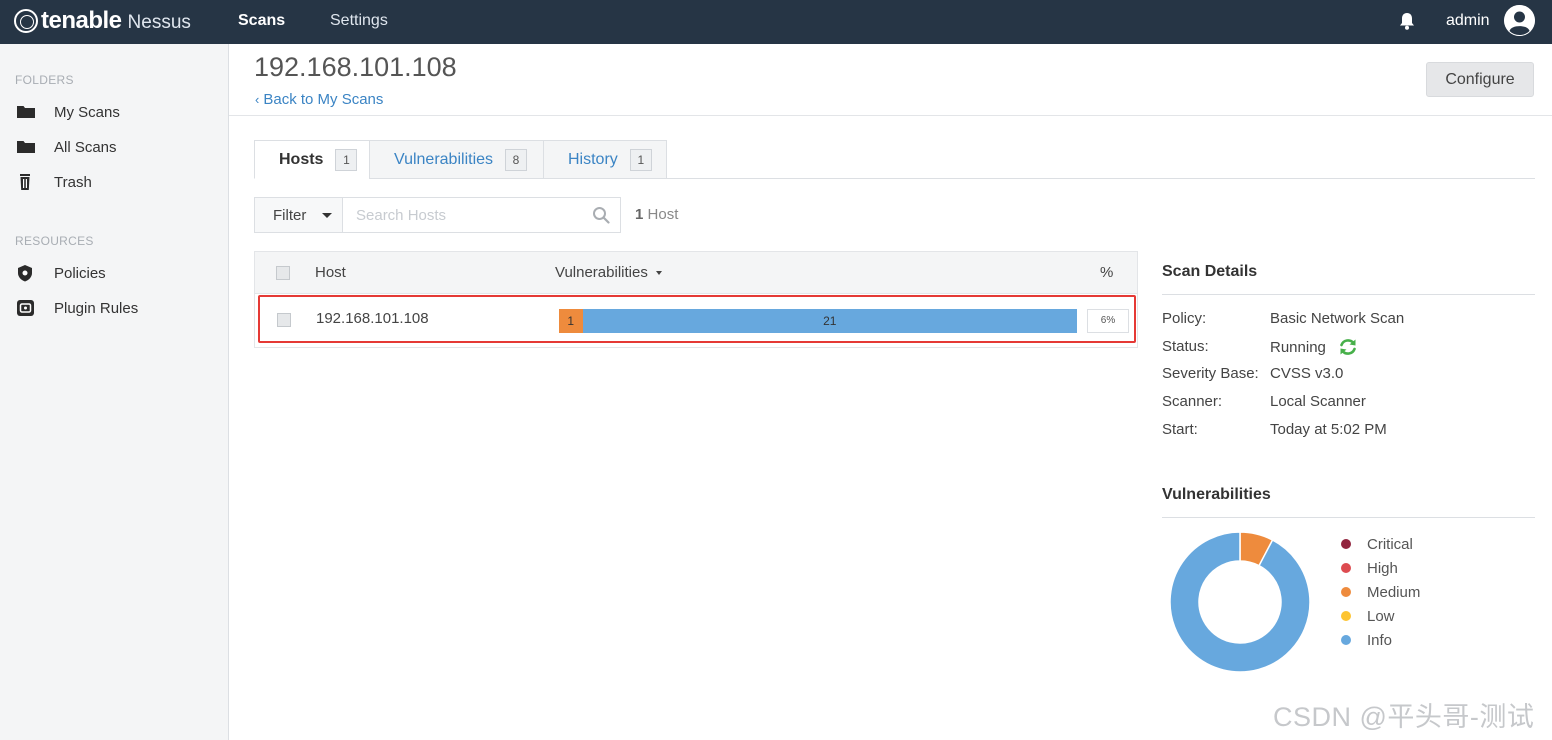 The height and width of the screenshot is (740, 1552). I want to click on legend-item-medium: Medium, so click(1380, 592).